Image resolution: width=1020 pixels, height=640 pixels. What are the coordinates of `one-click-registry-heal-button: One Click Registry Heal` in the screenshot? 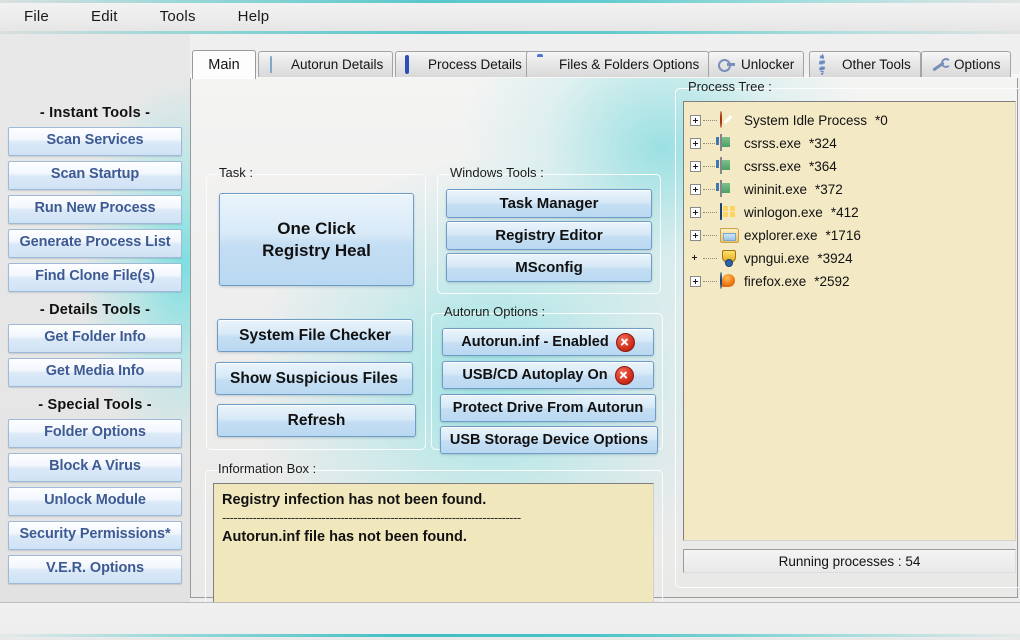 It's located at (316, 239).